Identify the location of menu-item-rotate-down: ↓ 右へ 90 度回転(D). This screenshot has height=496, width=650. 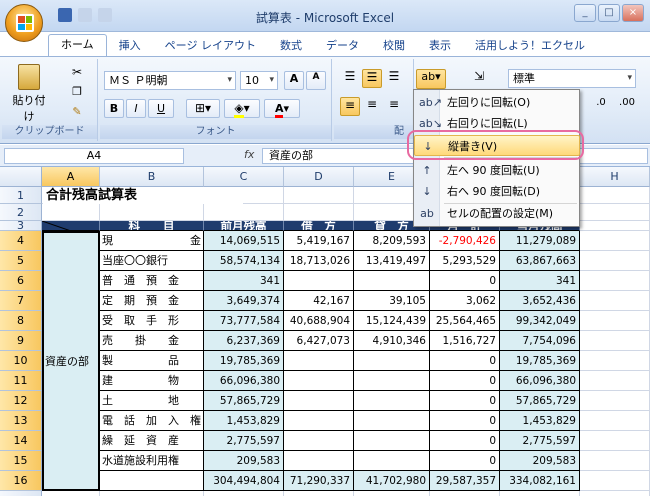
(497, 191).